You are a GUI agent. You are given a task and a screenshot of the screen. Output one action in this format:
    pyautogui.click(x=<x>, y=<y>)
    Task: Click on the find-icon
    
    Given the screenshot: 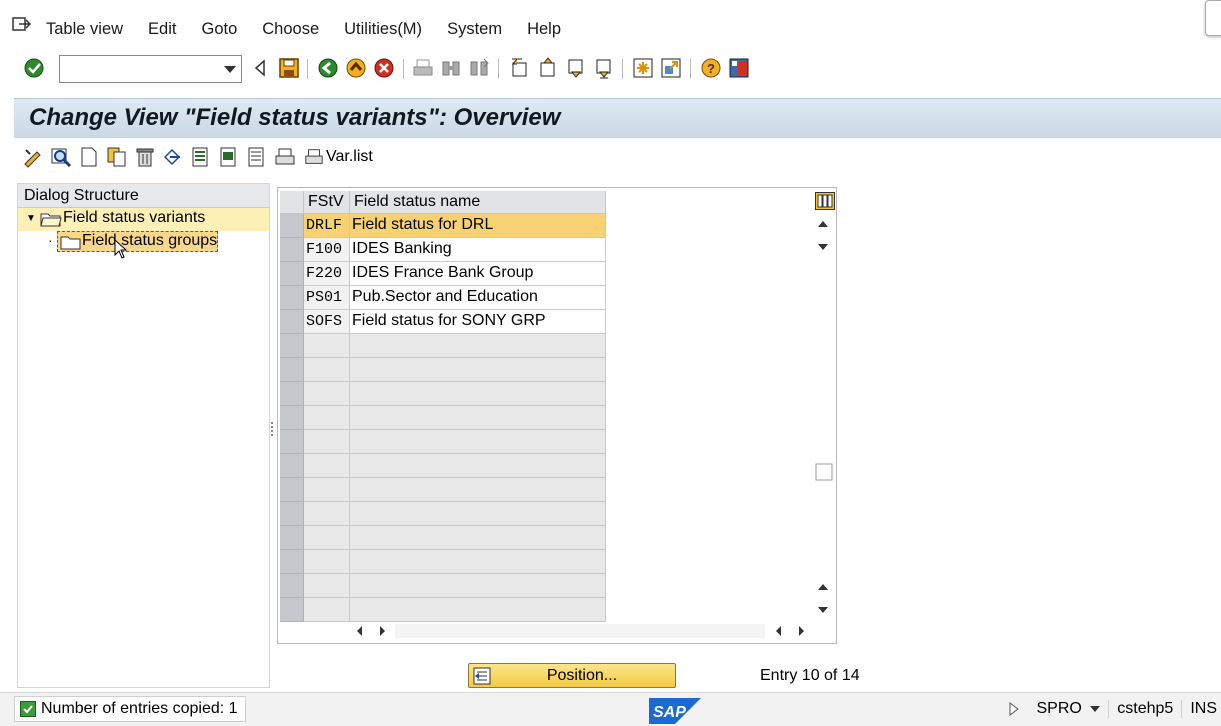 What is the action you would take?
    pyautogui.click(x=451, y=68)
    